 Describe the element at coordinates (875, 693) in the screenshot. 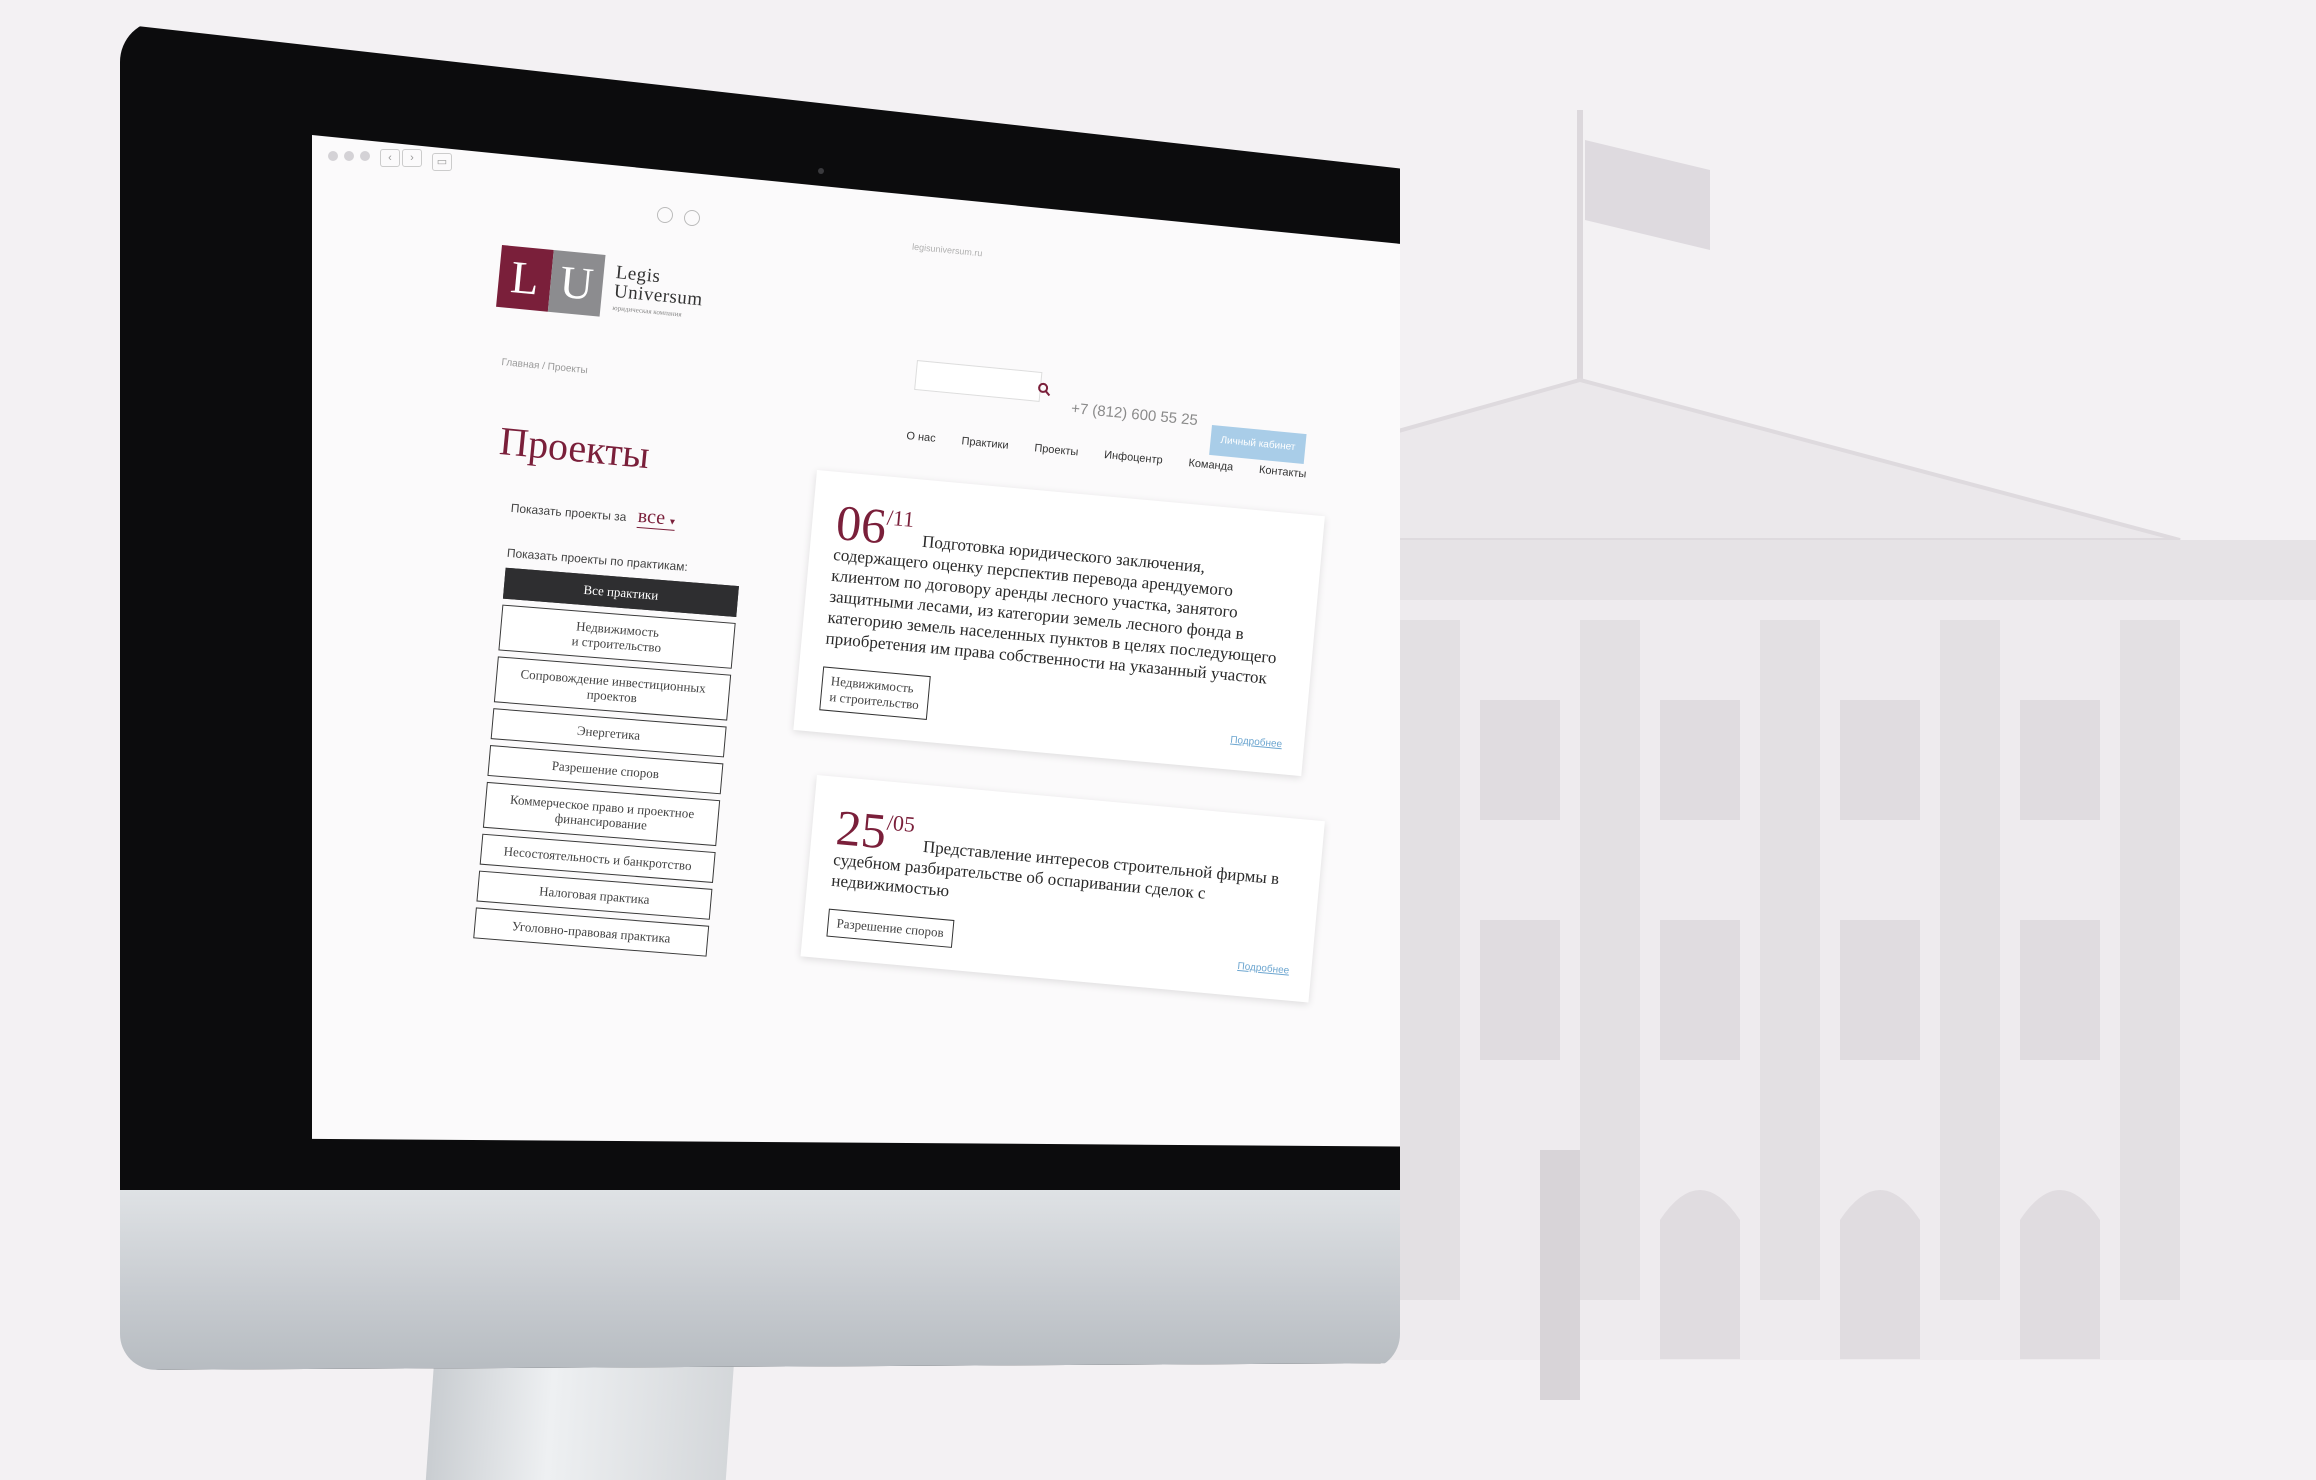

I see `project-practice-tag: Недвижимость и строительство` at that location.